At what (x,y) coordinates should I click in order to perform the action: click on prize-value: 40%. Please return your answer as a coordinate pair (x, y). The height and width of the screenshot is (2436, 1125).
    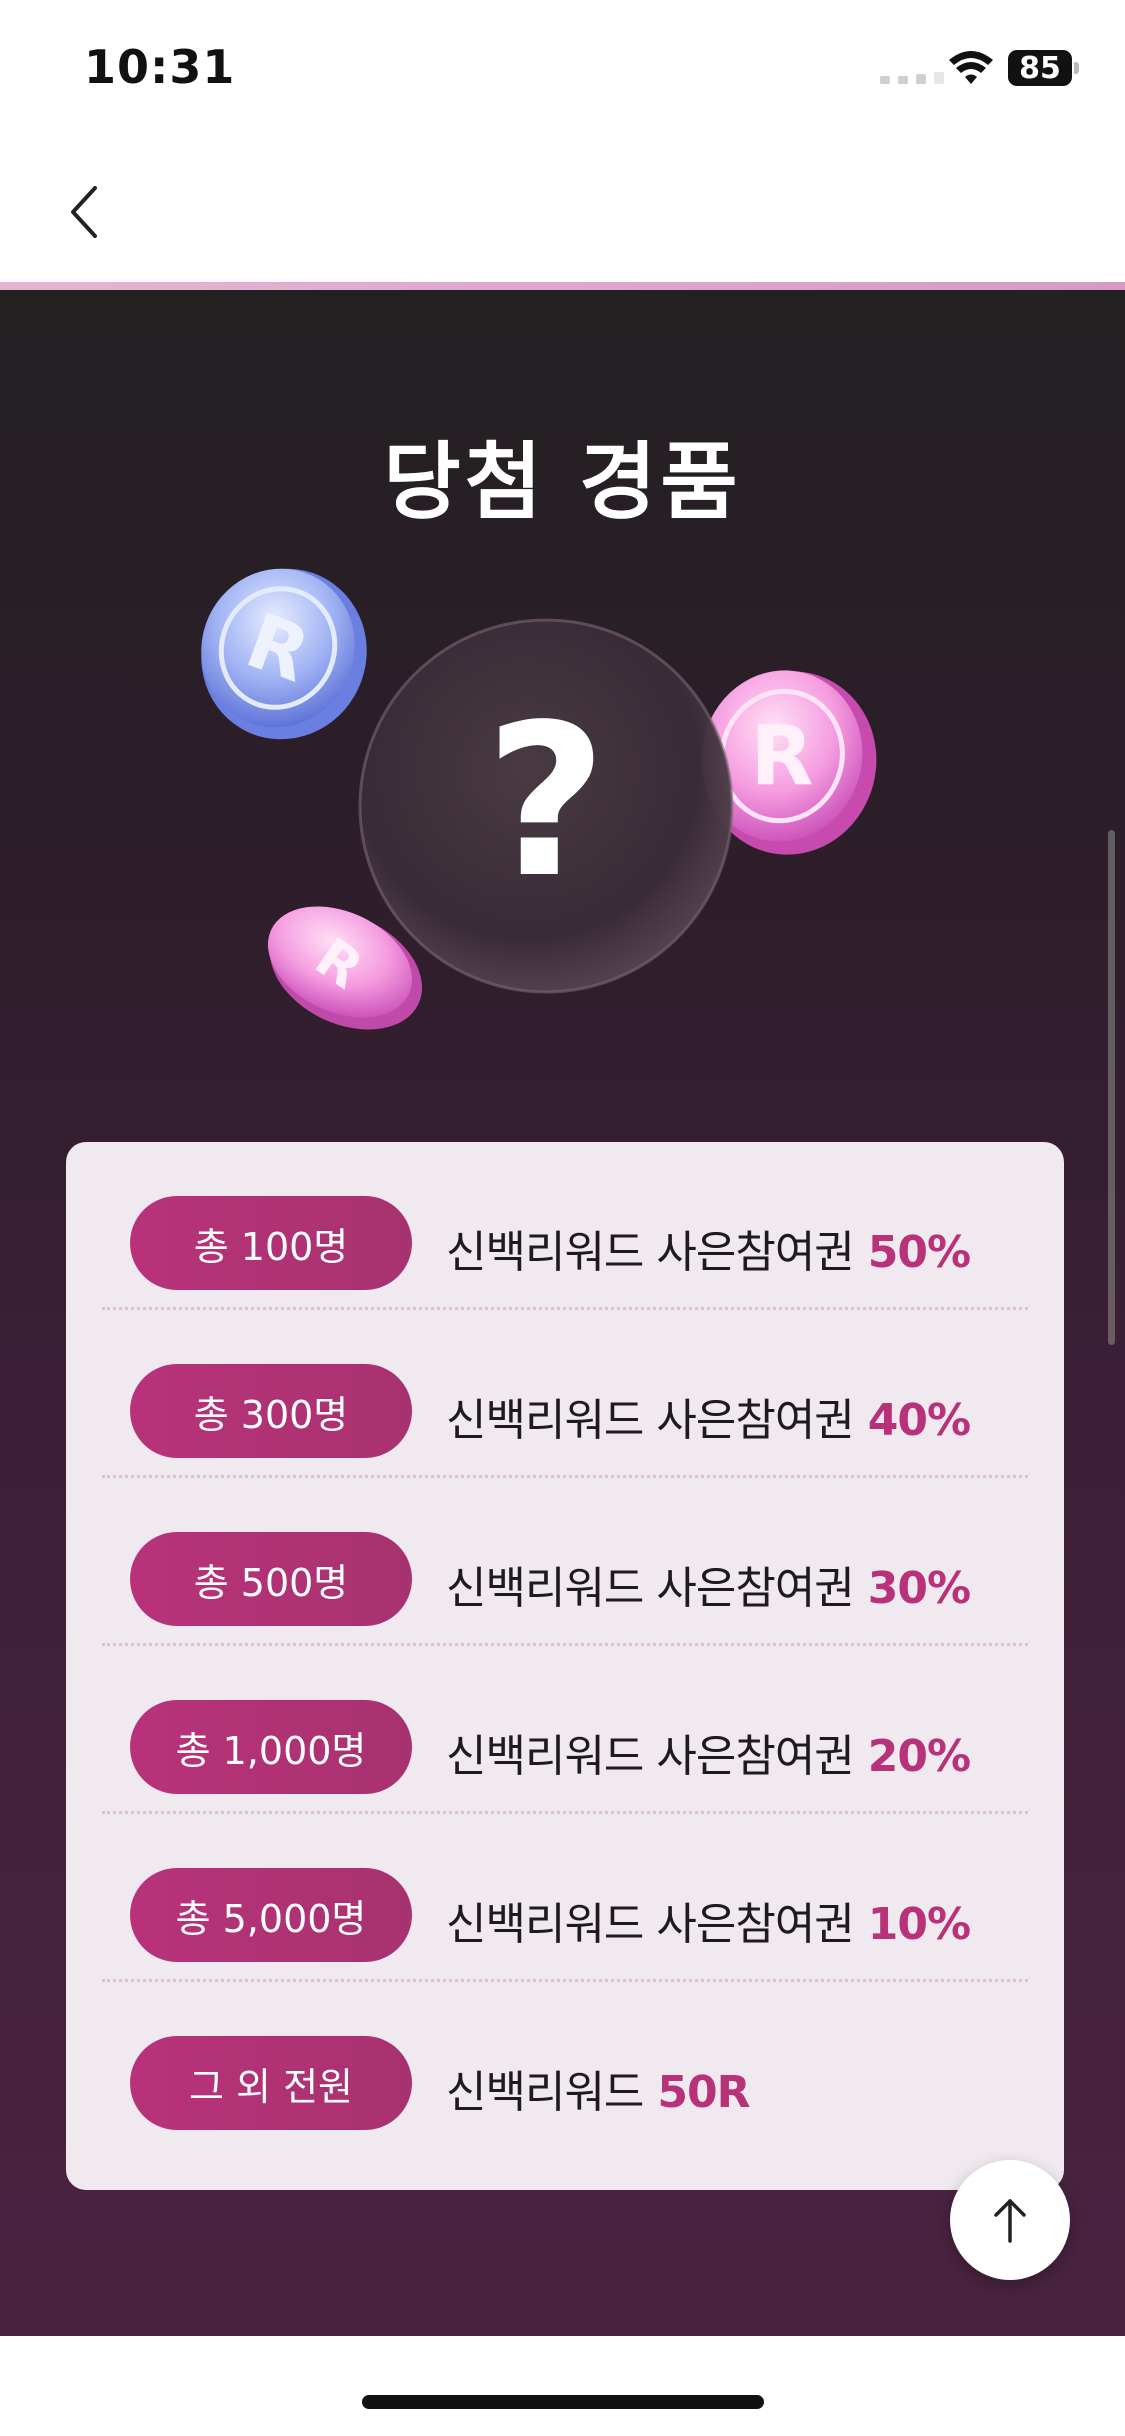
    Looking at the image, I should click on (919, 1420).